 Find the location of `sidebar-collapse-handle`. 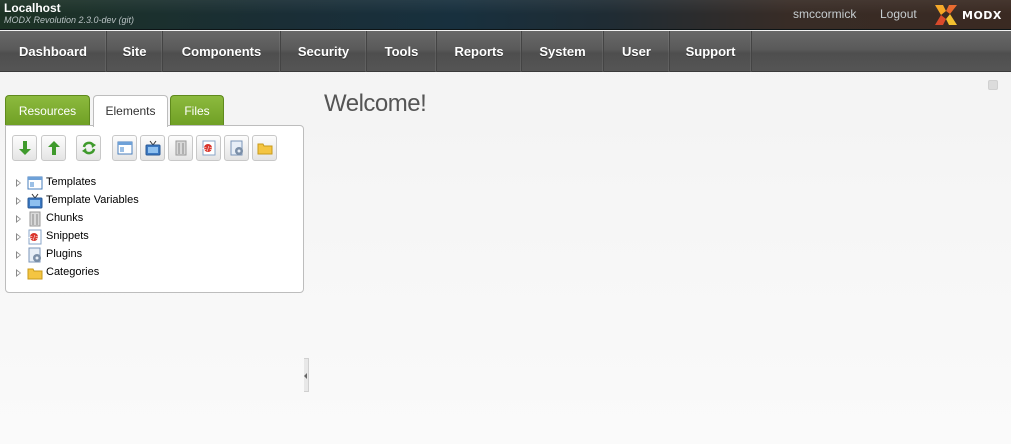

sidebar-collapse-handle is located at coordinates (306, 375).